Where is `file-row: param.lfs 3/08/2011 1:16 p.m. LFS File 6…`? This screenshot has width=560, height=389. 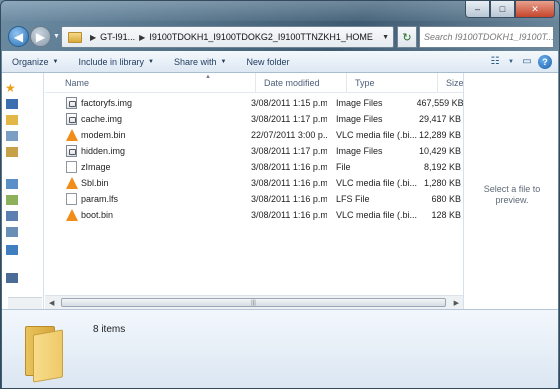 file-row: param.lfs 3/08/2011 1:16 p.m. LFS File 6… is located at coordinates (254, 199).